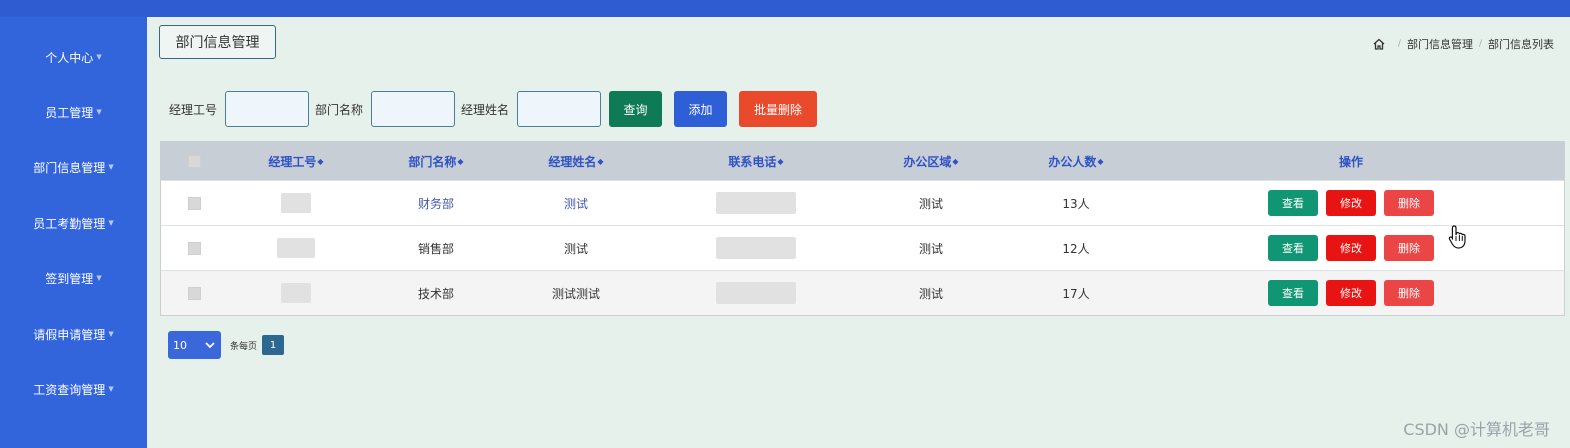 The height and width of the screenshot is (448, 1570). I want to click on search-bar: 经理工号 部门名称 经理姓名 查询 添加 批量删除, so click(499, 109).